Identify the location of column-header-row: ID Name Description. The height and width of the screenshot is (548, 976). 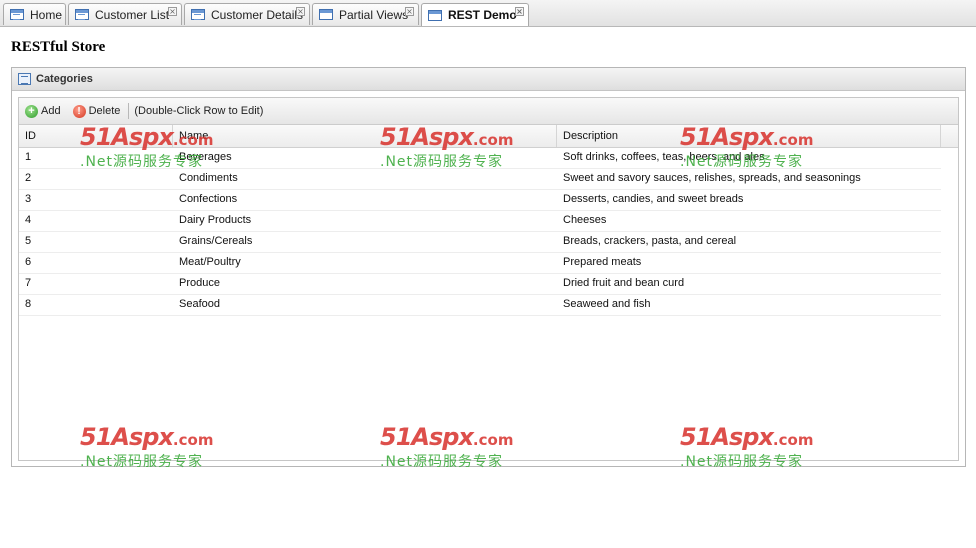
(488, 136).